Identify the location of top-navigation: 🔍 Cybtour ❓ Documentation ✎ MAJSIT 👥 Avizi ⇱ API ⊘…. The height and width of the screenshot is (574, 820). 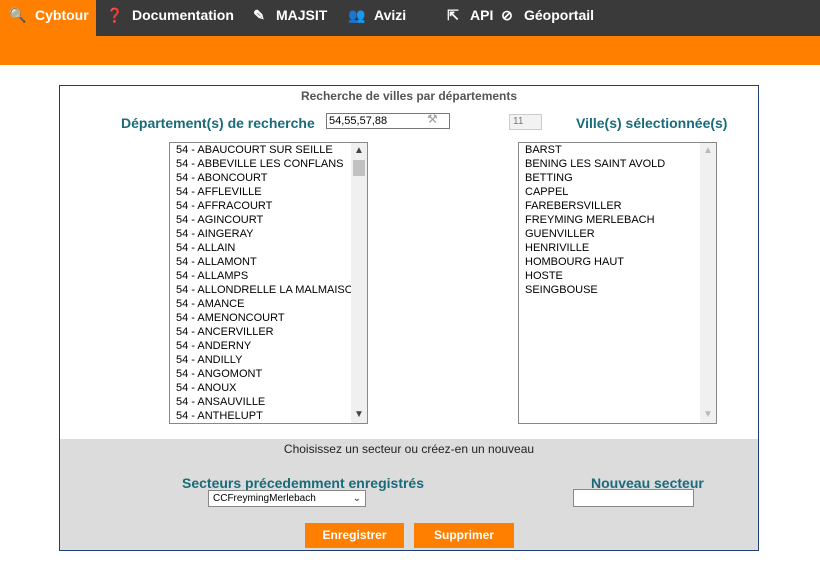
(410, 18).